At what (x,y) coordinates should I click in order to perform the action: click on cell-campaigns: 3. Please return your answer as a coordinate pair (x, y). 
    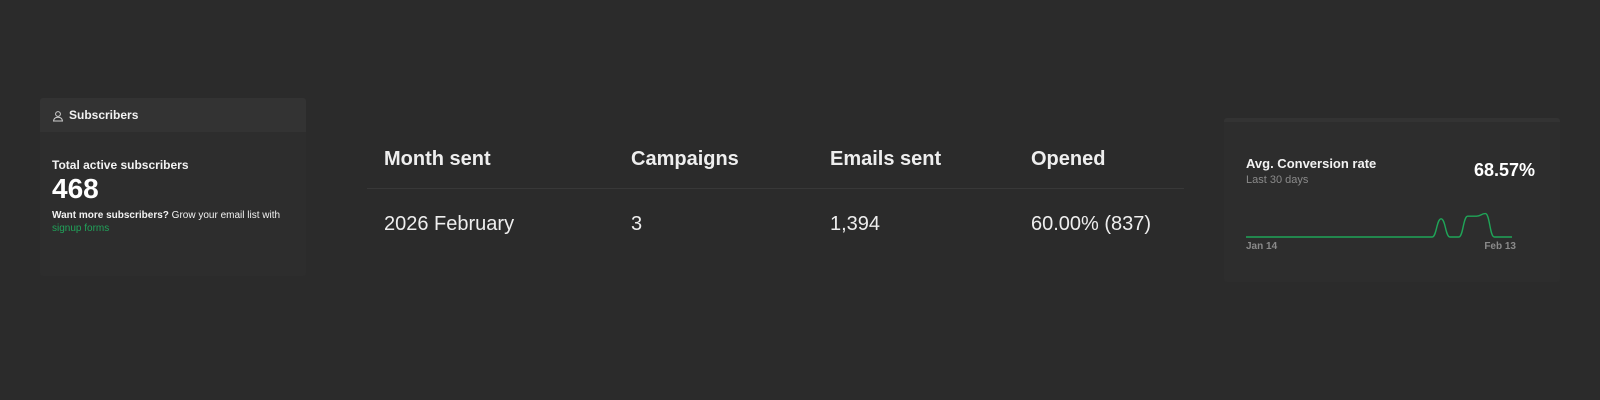
    Looking at the image, I should click on (713, 223).